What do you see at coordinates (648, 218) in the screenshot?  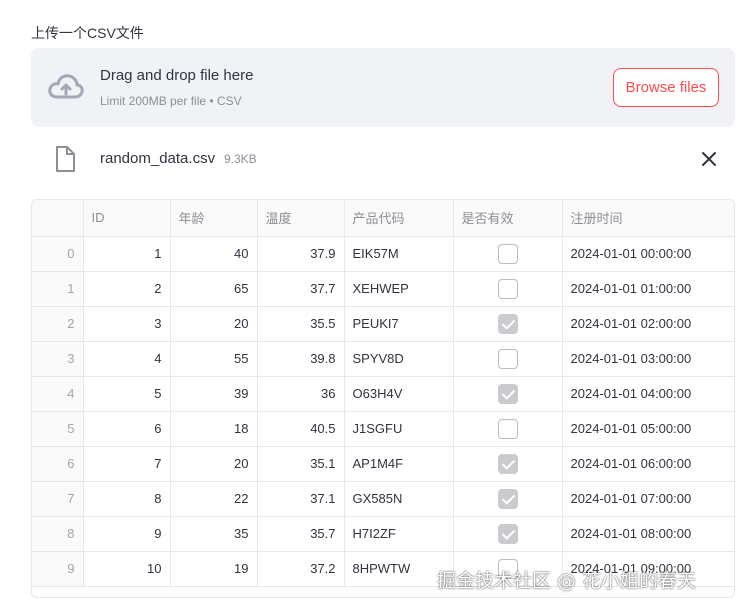 I see `column-header-register-time: 注册时间` at bounding box center [648, 218].